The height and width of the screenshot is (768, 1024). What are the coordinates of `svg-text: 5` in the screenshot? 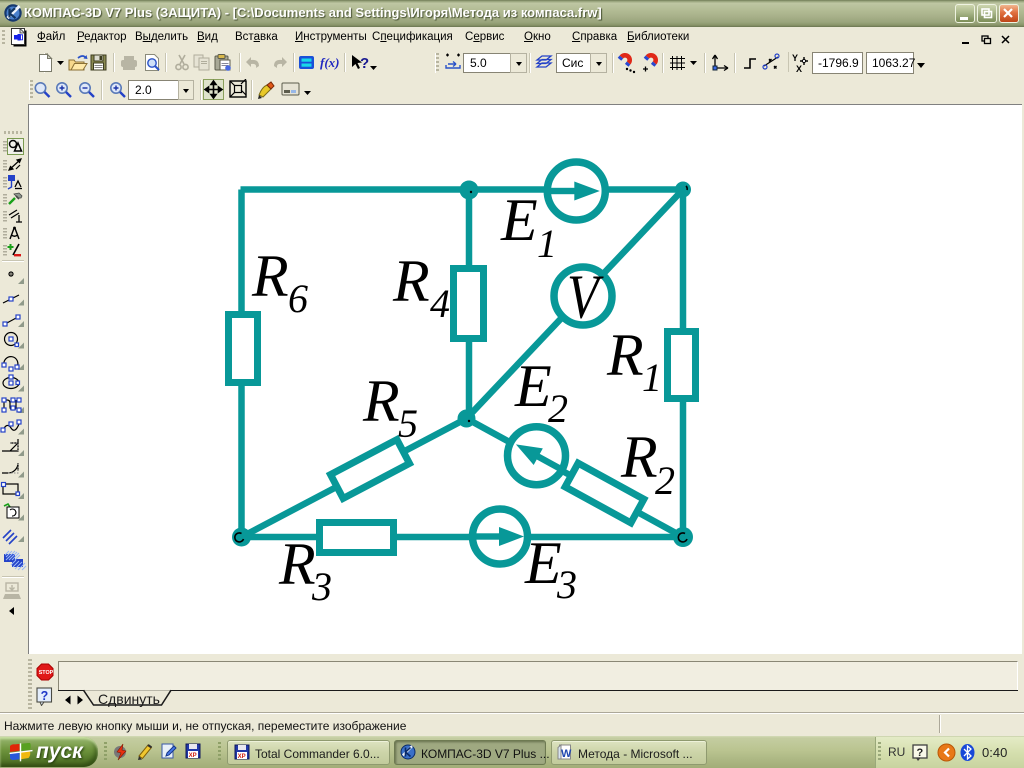 It's located at (408, 423).